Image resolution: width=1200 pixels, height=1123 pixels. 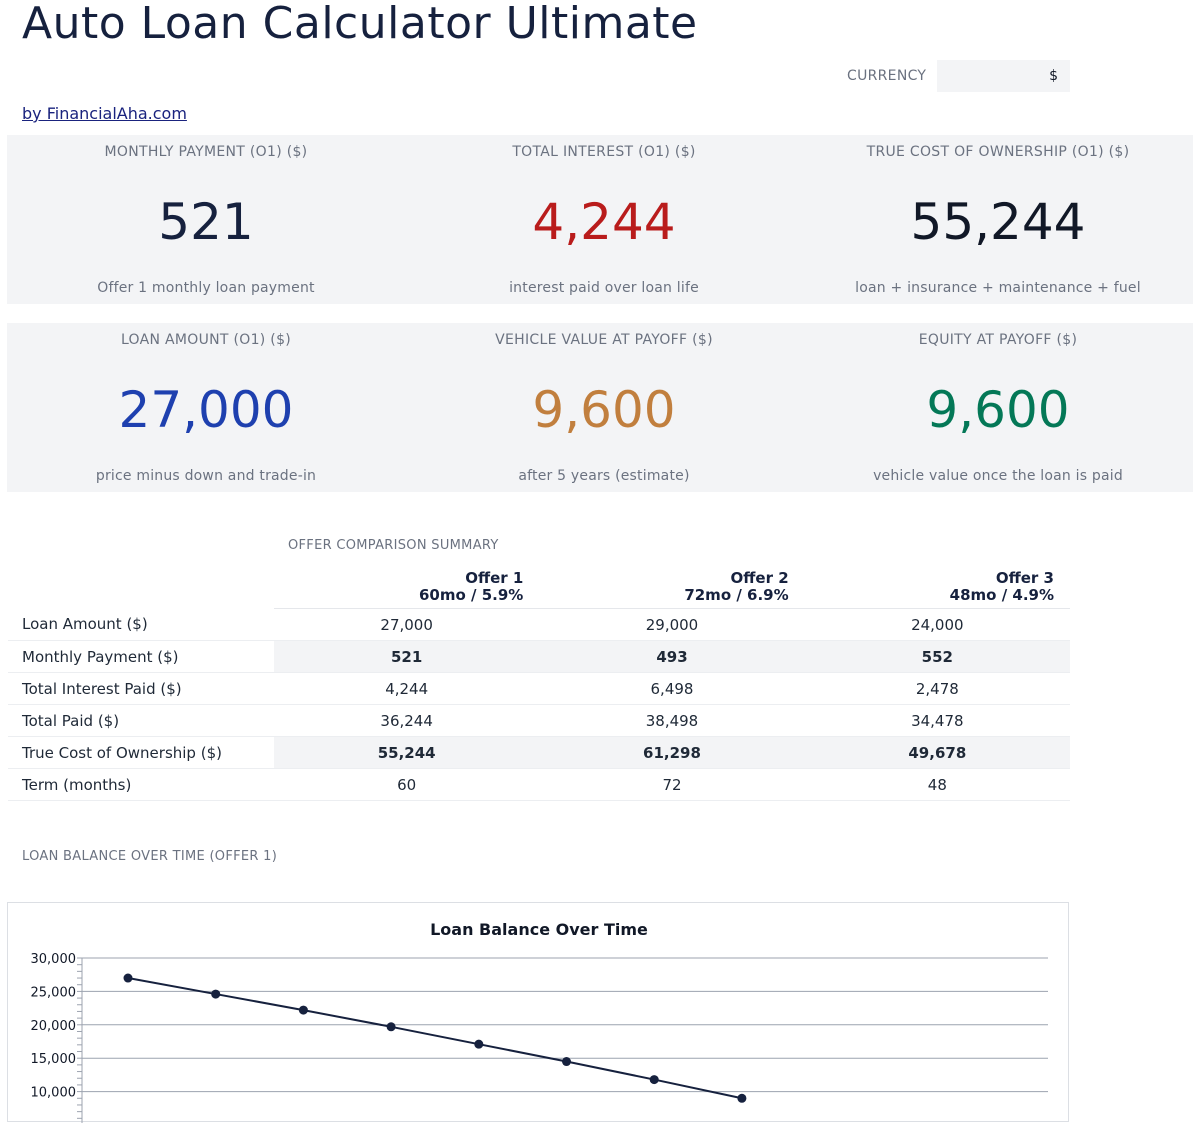 I want to click on offer-name: Offer 3, so click(x=1024, y=578).